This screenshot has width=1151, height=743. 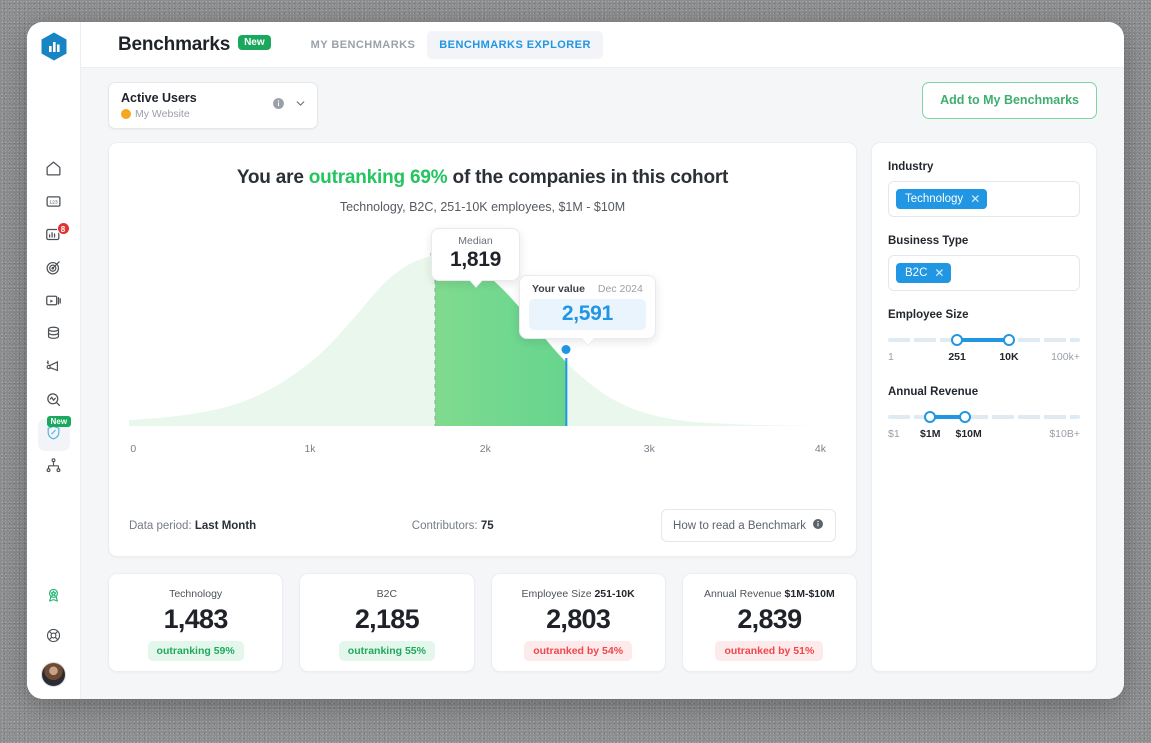 I want to click on chip-technology: Technology ✕, so click(x=942, y=199).